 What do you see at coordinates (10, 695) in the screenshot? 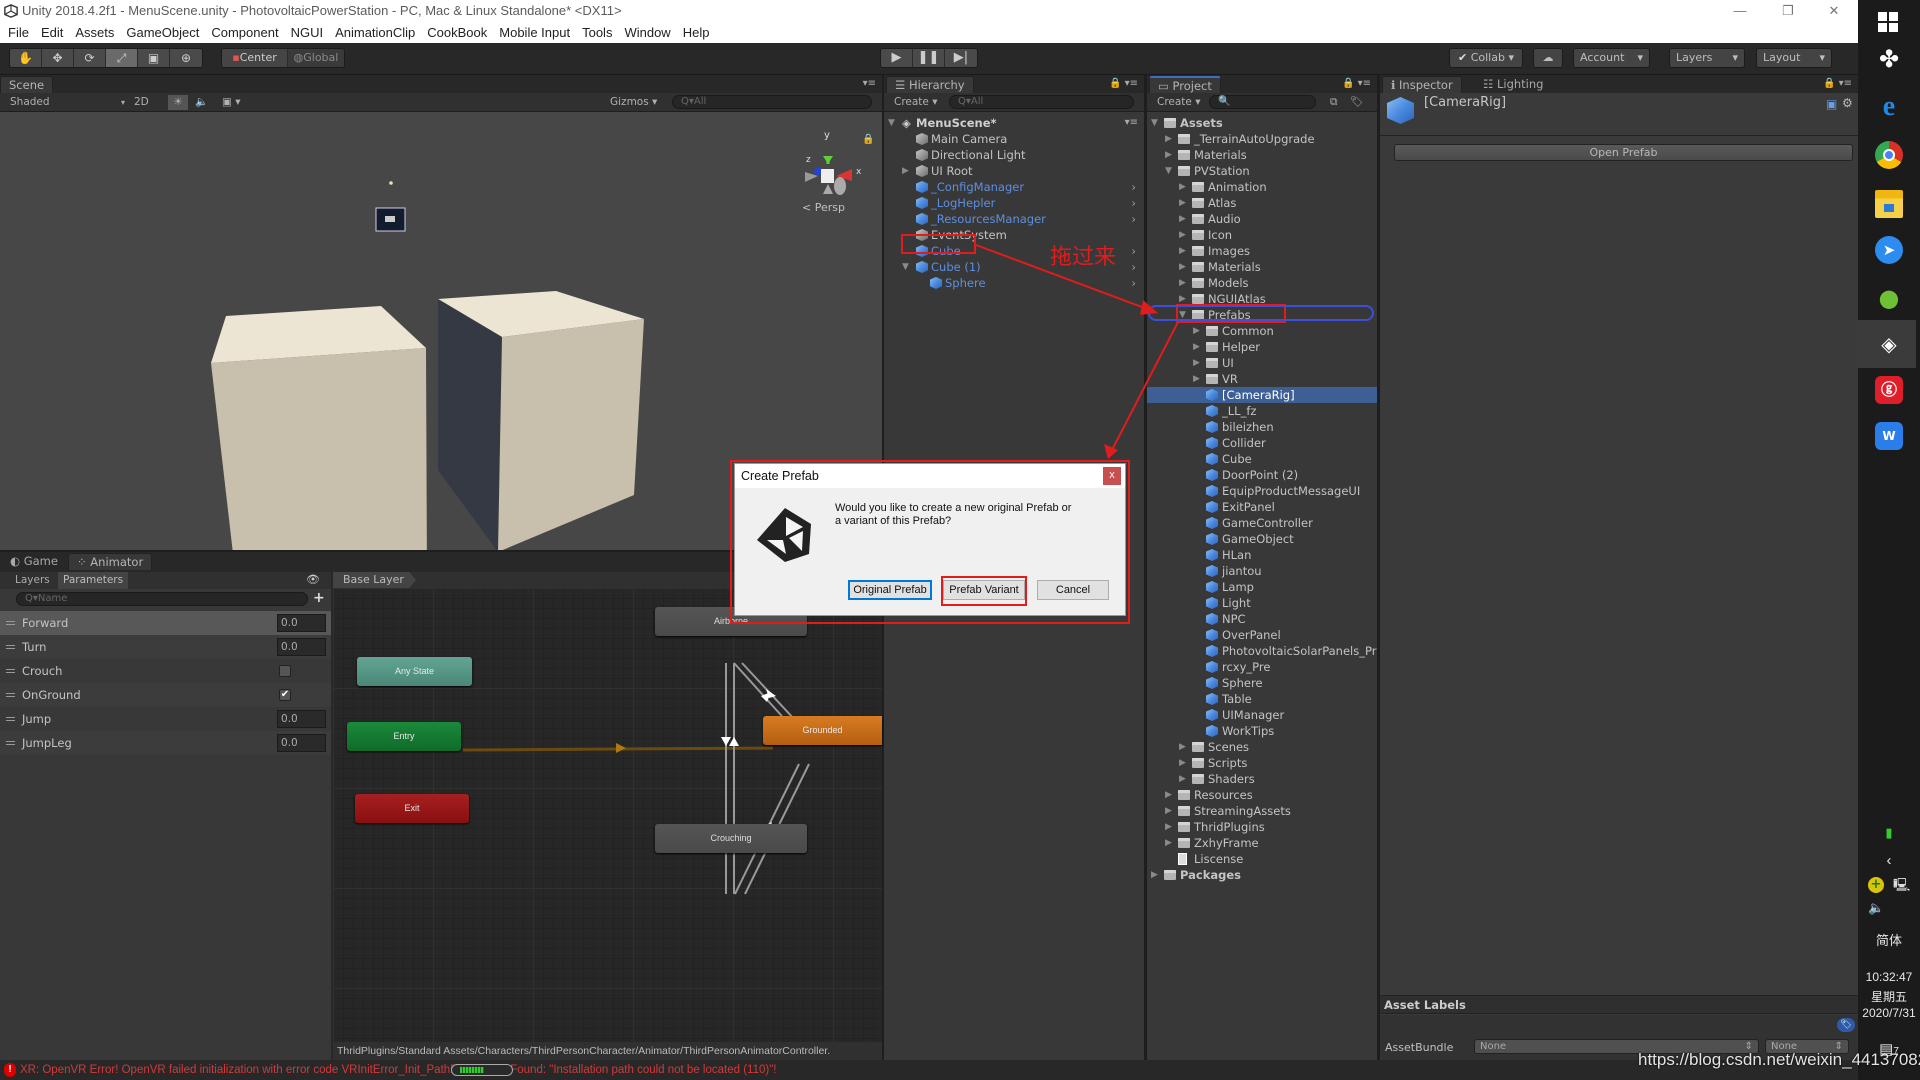
I see `drag-handle-icon` at bounding box center [10, 695].